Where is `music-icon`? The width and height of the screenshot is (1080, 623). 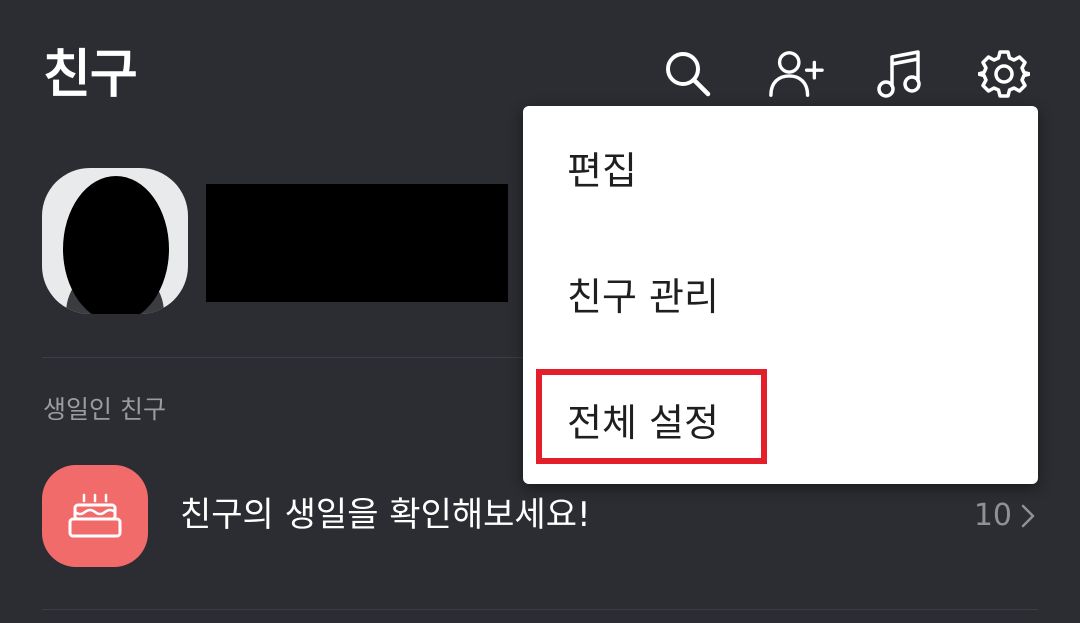
music-icon is located at coordinates (900, 74).